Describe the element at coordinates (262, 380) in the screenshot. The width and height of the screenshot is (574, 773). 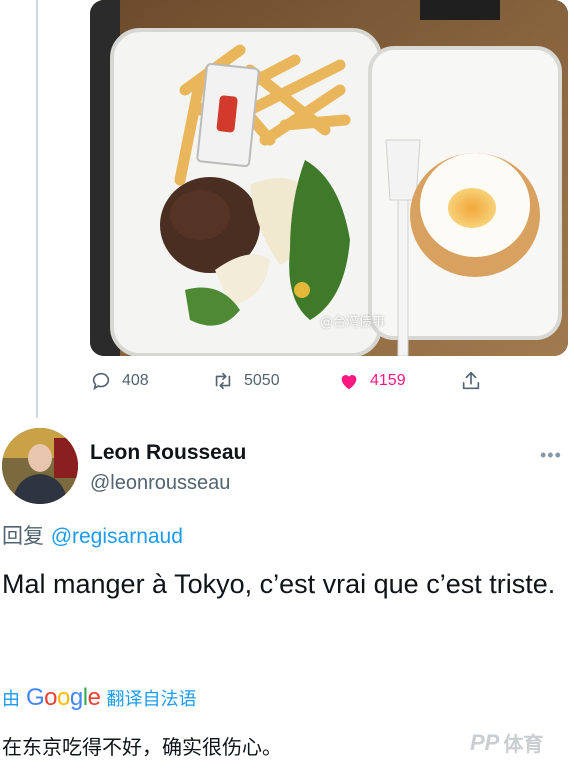
I see `retweet-count: 5050` at that location.